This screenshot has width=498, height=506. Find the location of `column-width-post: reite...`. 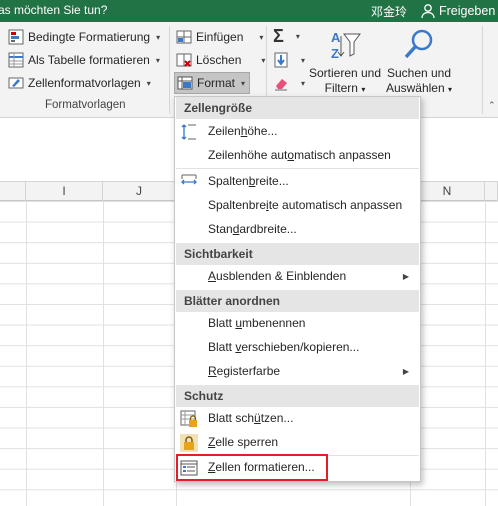

column-width-post: reite... is located at coordinates (272, 181).